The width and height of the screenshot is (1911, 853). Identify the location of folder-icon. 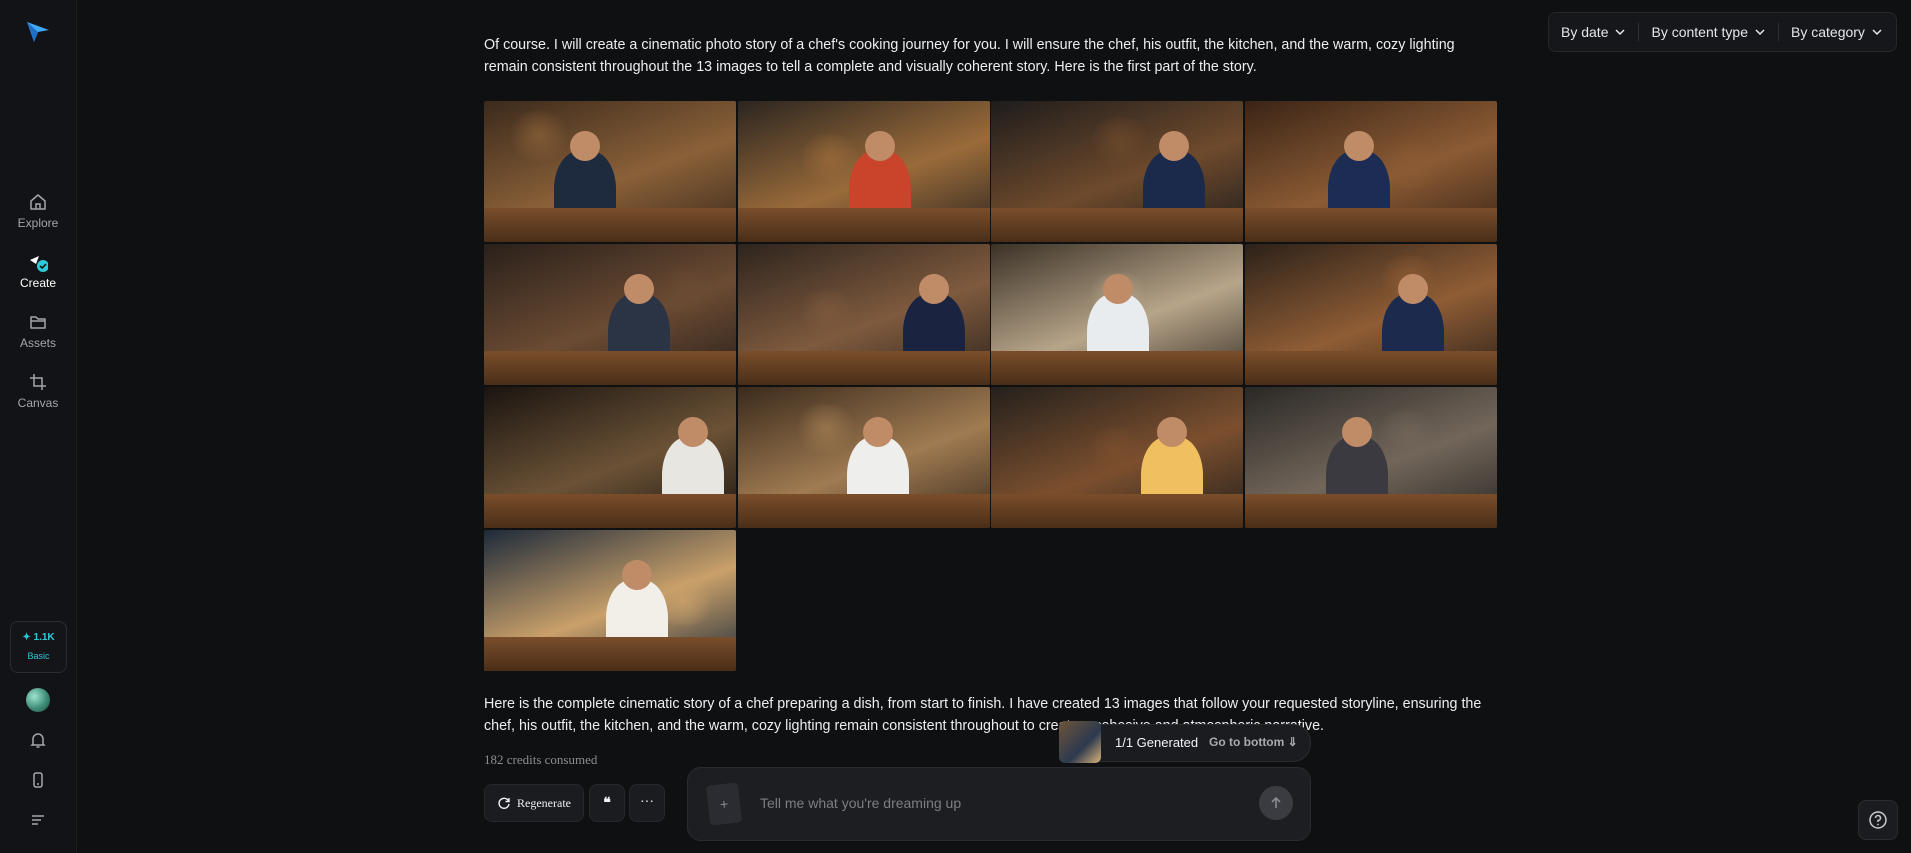
(38, 322).